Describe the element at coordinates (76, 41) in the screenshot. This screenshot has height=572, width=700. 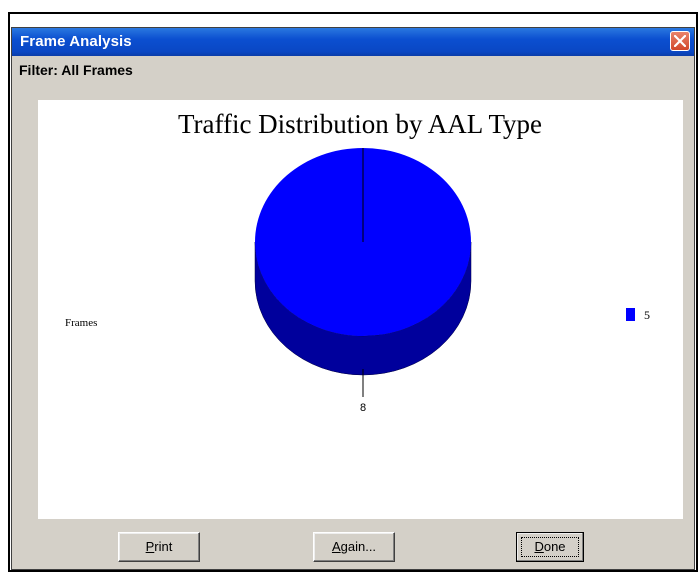
I see `window-title: Frame Analysis` at that location.